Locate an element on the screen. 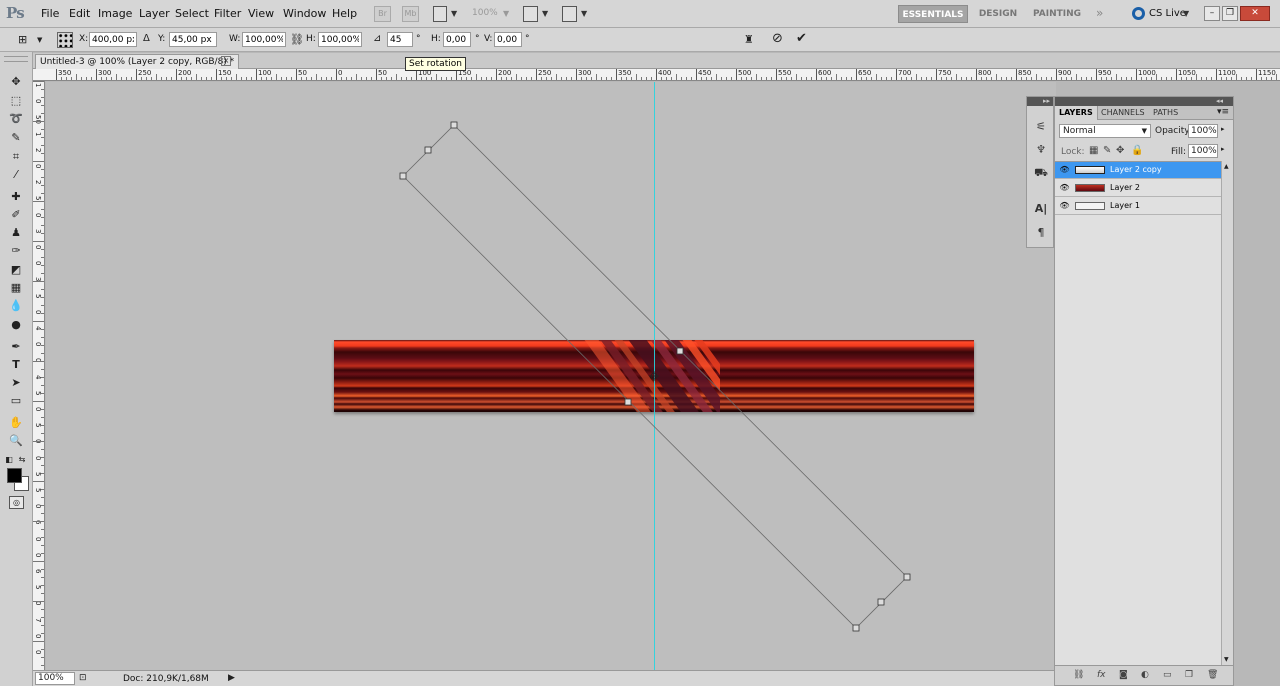  new-group-icon: ▭ is located at coordinates (1167, 675).